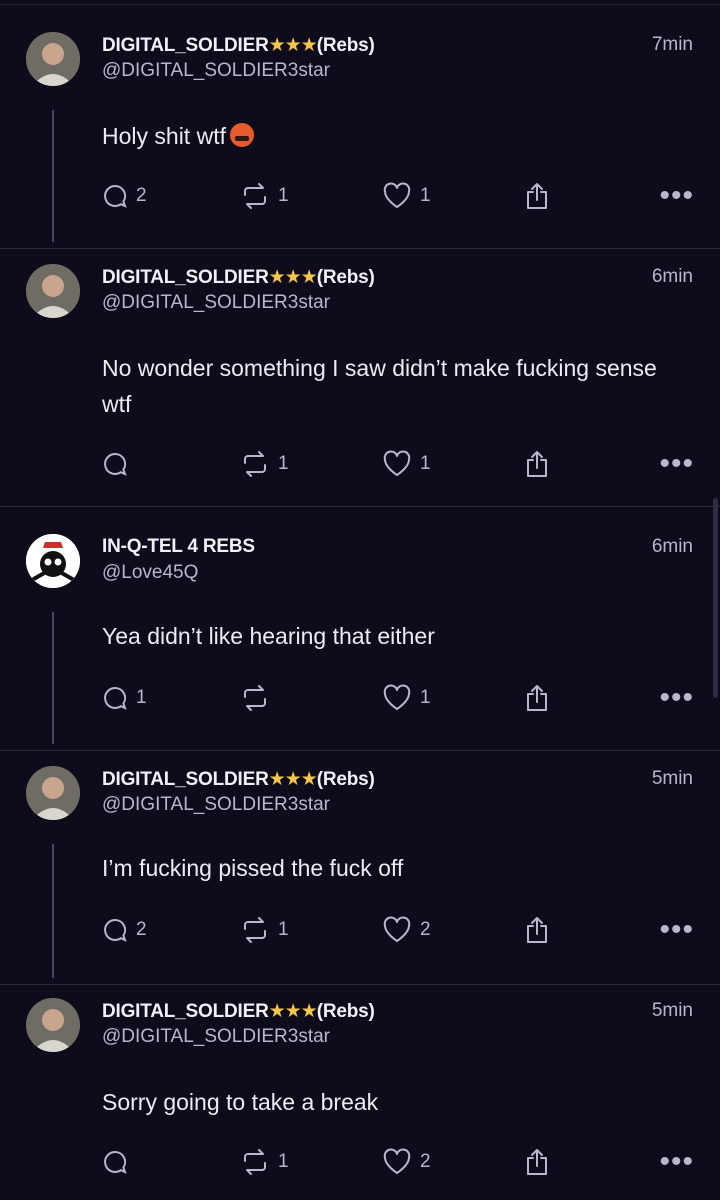 Image resolution: width=720 pixels, height=1200 pixels. I want to click on top-divider, so click(360, 4).